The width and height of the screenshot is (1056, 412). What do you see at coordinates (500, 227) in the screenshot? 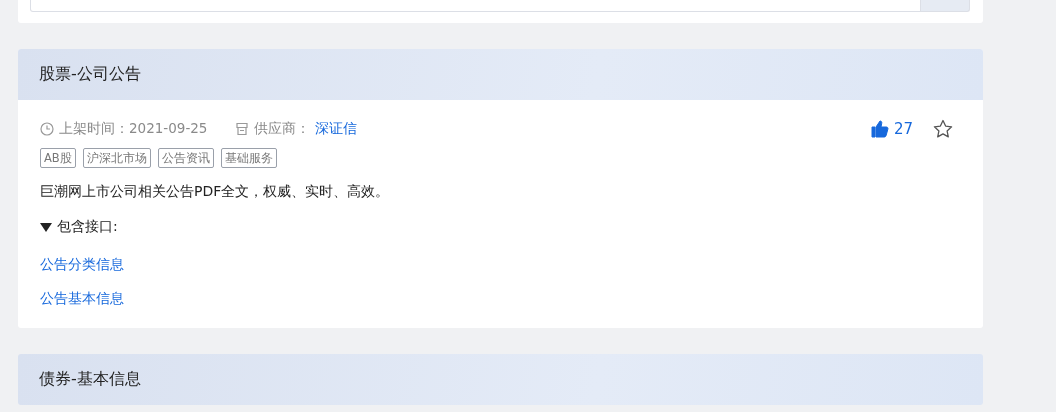
I see `interfaces-toggle: 包含接口:` at bounding box center [500, 227].